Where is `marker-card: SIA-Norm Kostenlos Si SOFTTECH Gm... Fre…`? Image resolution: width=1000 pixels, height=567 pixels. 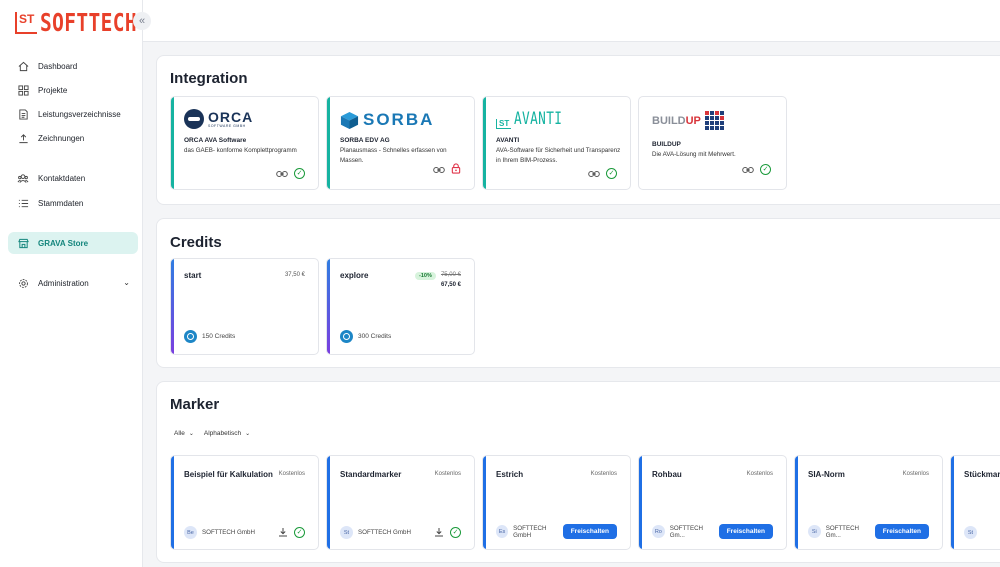 marker-card: SIA-Norm Kostenlos Si SOFTTECH Gm... Fre… is located at coordinates (868, 502).